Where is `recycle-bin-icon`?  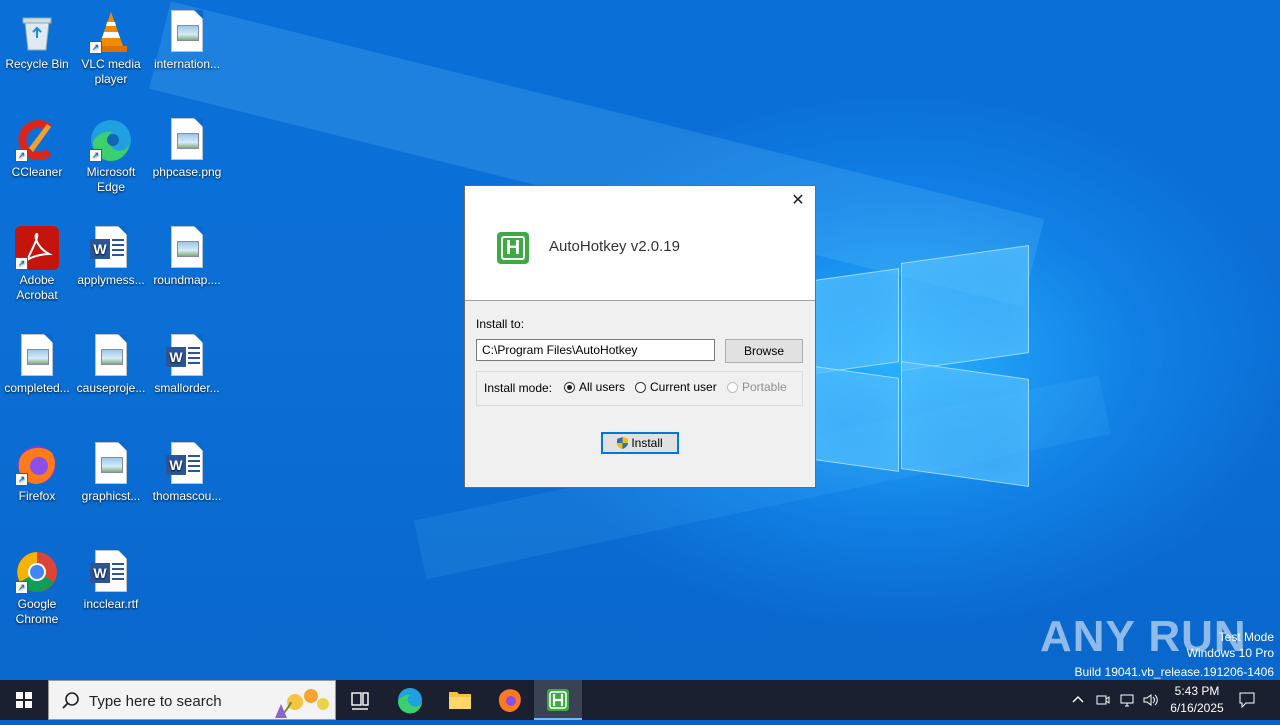
recycle-bin-icon is located at coordinates (37, 32).